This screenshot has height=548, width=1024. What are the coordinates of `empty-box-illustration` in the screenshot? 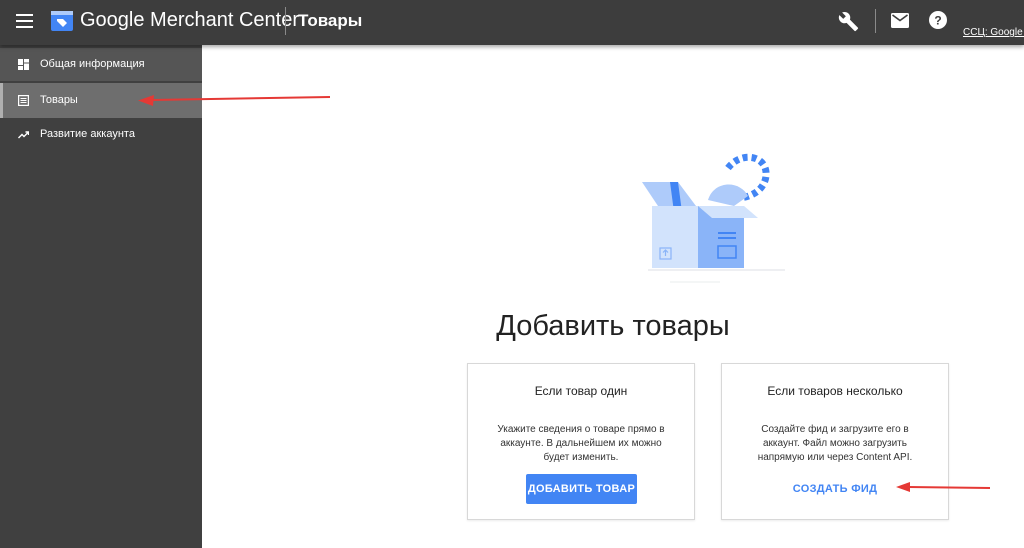 It's located at (713, 218).